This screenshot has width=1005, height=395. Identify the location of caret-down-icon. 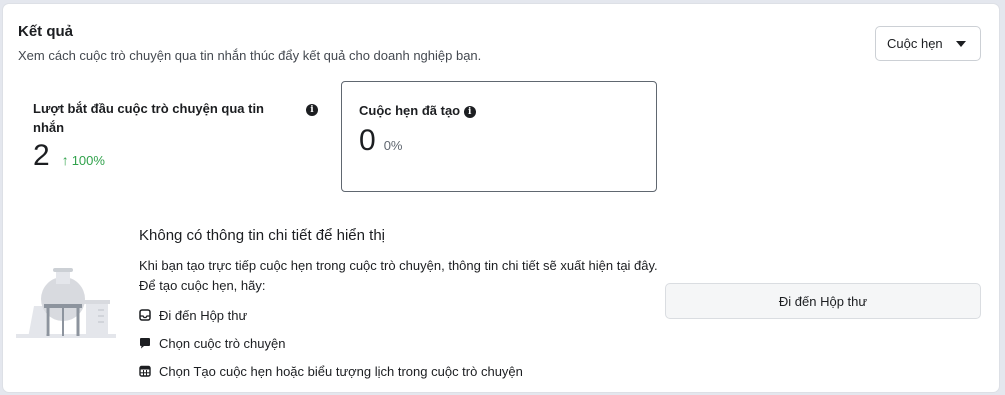
(961, 44).